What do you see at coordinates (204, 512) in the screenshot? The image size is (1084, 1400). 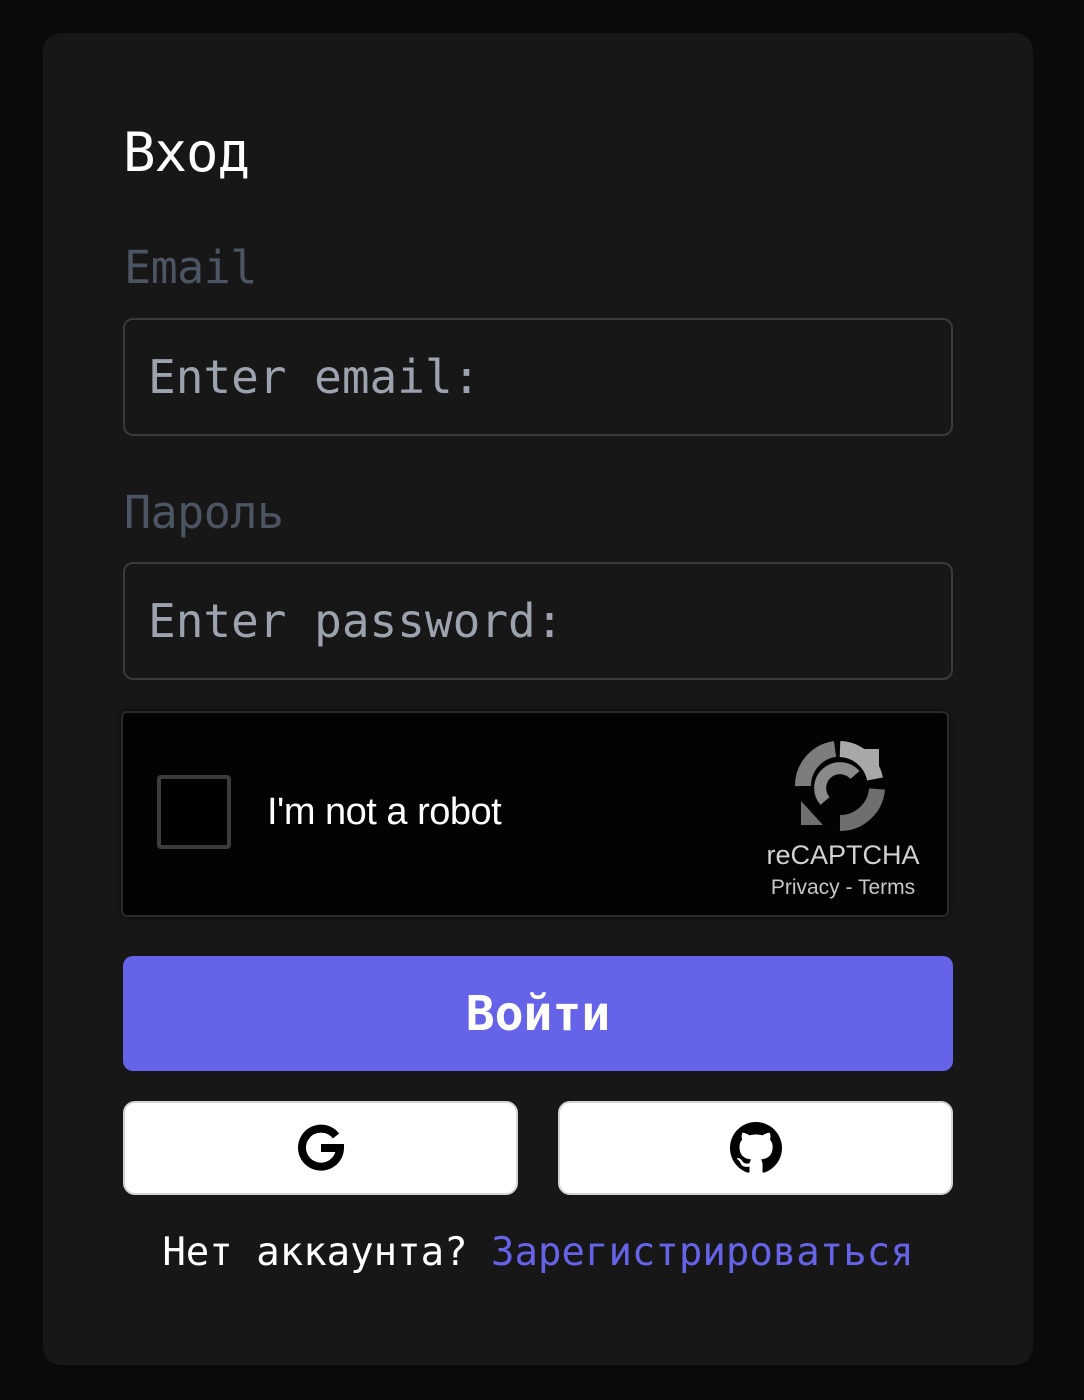 I see `password-label: Пароль` at bounding box center [204, 512].